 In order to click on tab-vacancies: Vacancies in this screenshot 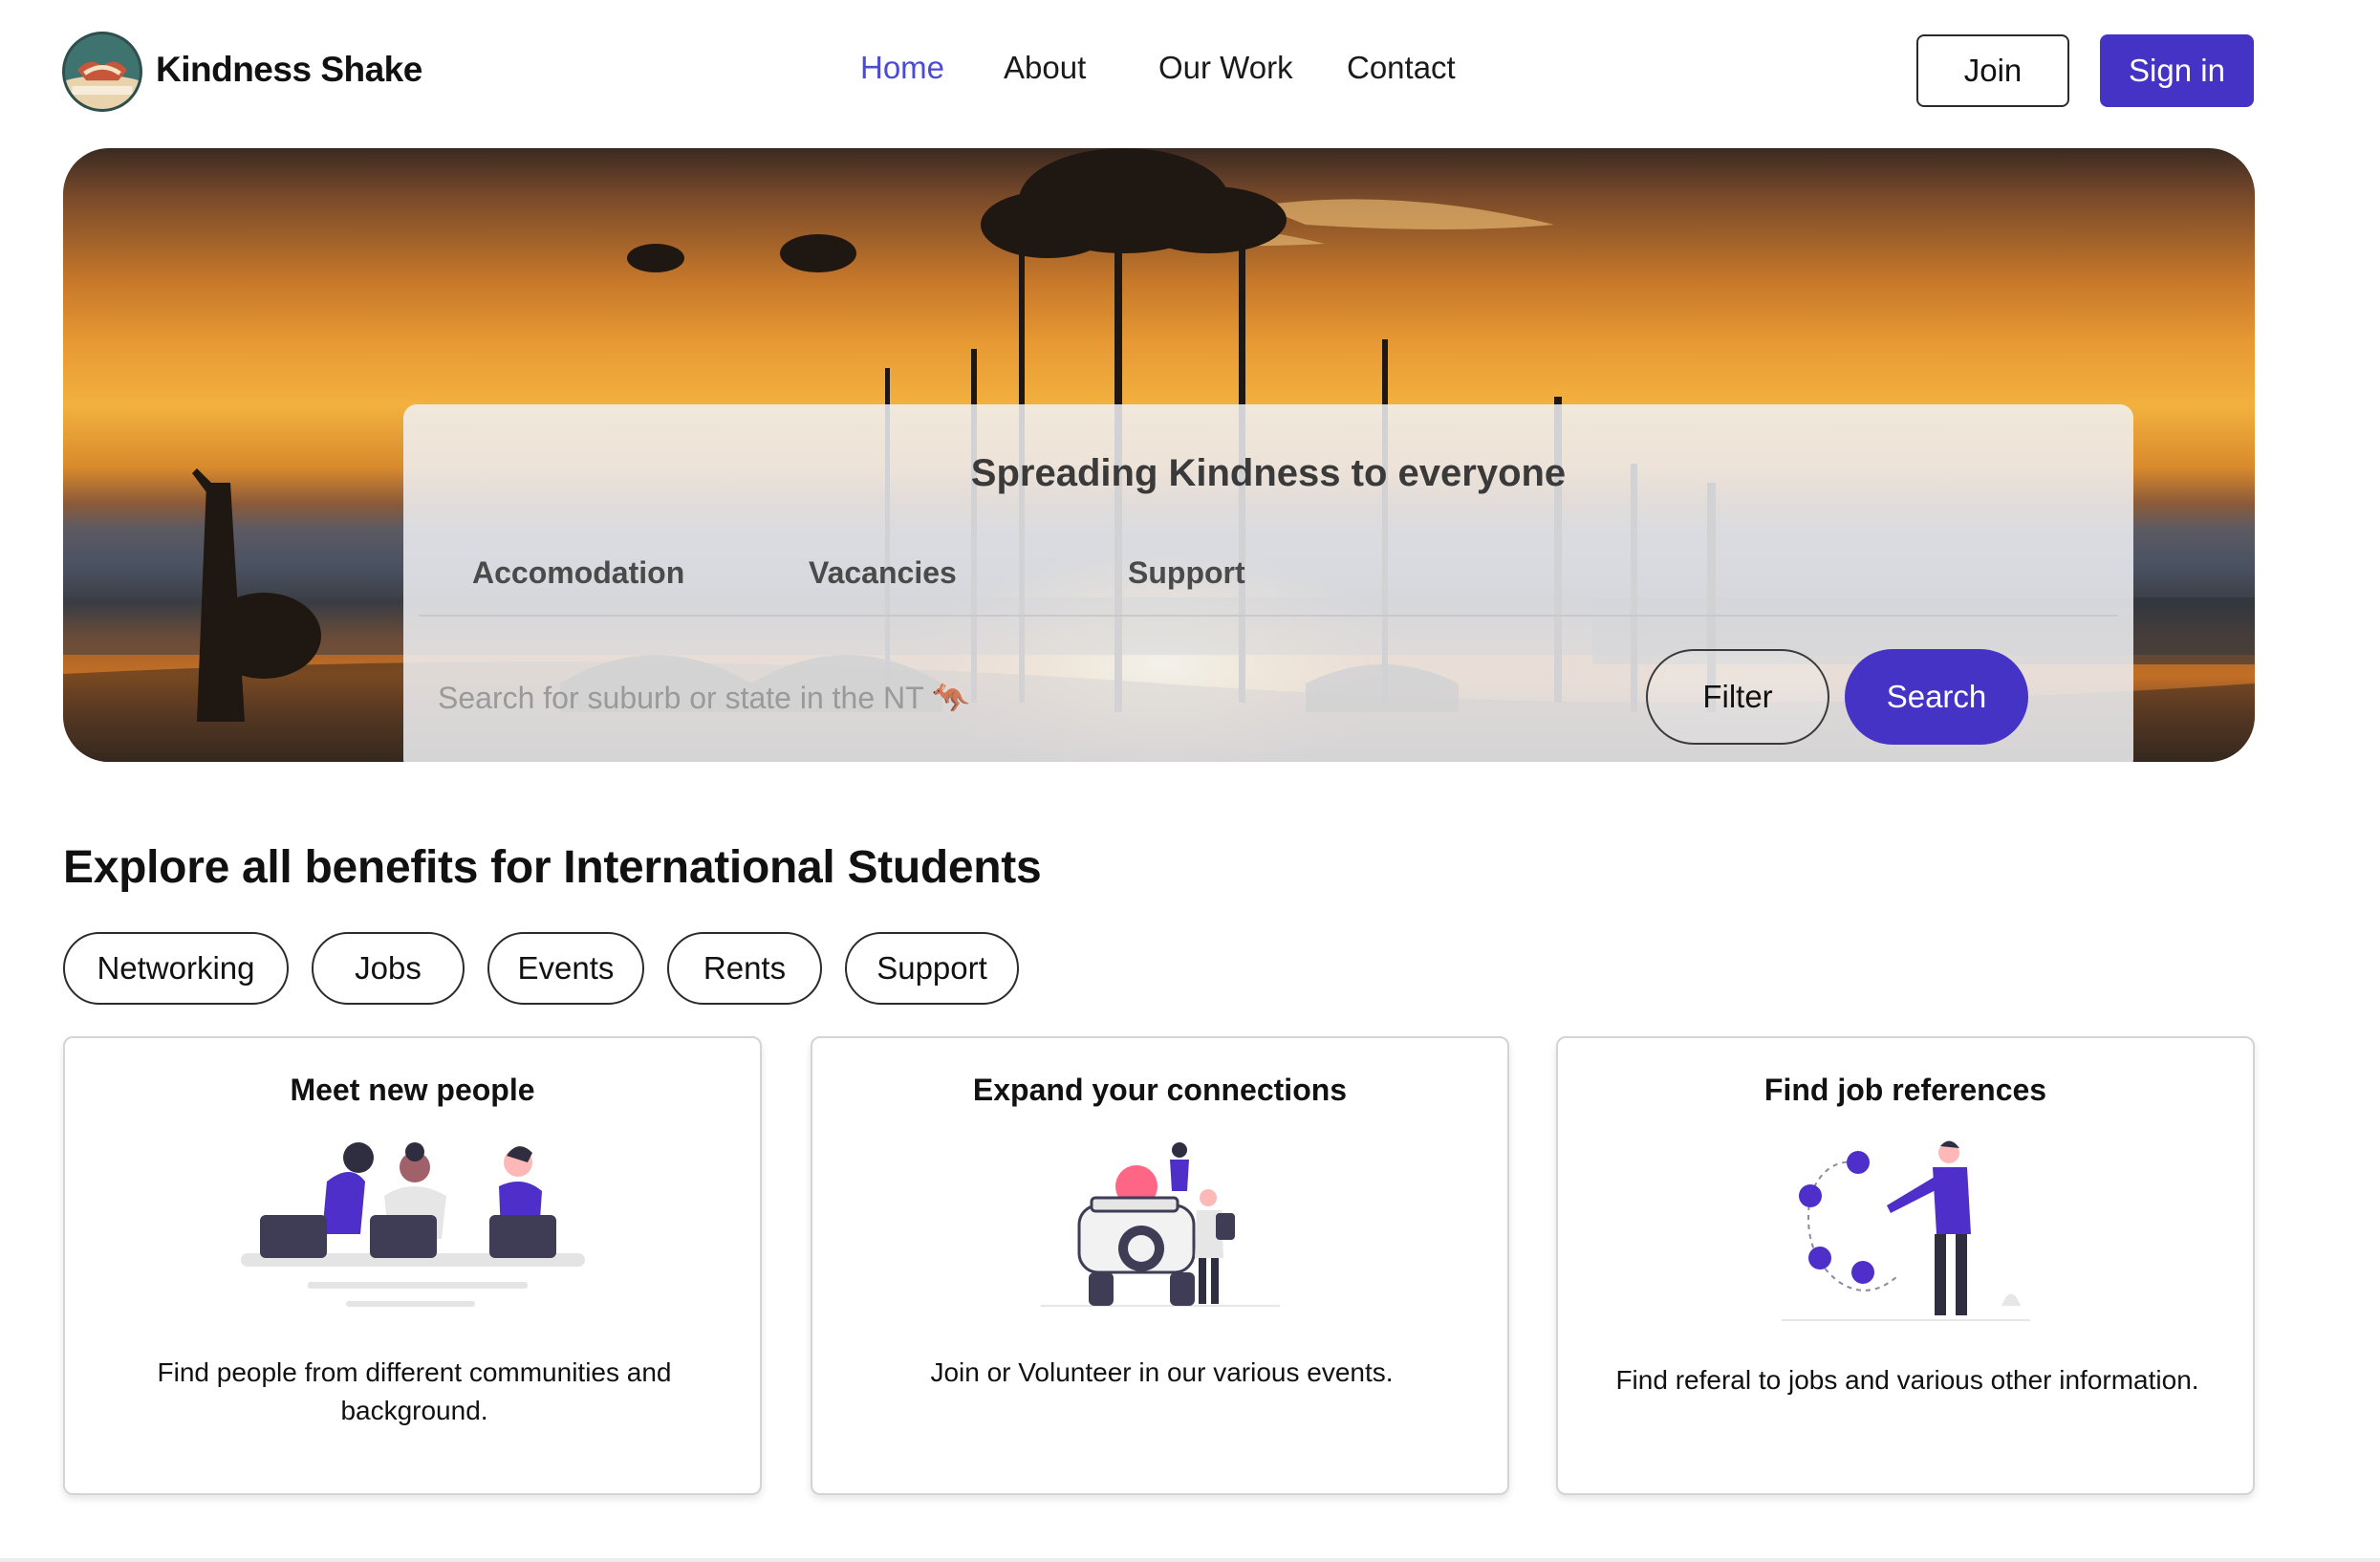, I will do `click(883, 573)`.